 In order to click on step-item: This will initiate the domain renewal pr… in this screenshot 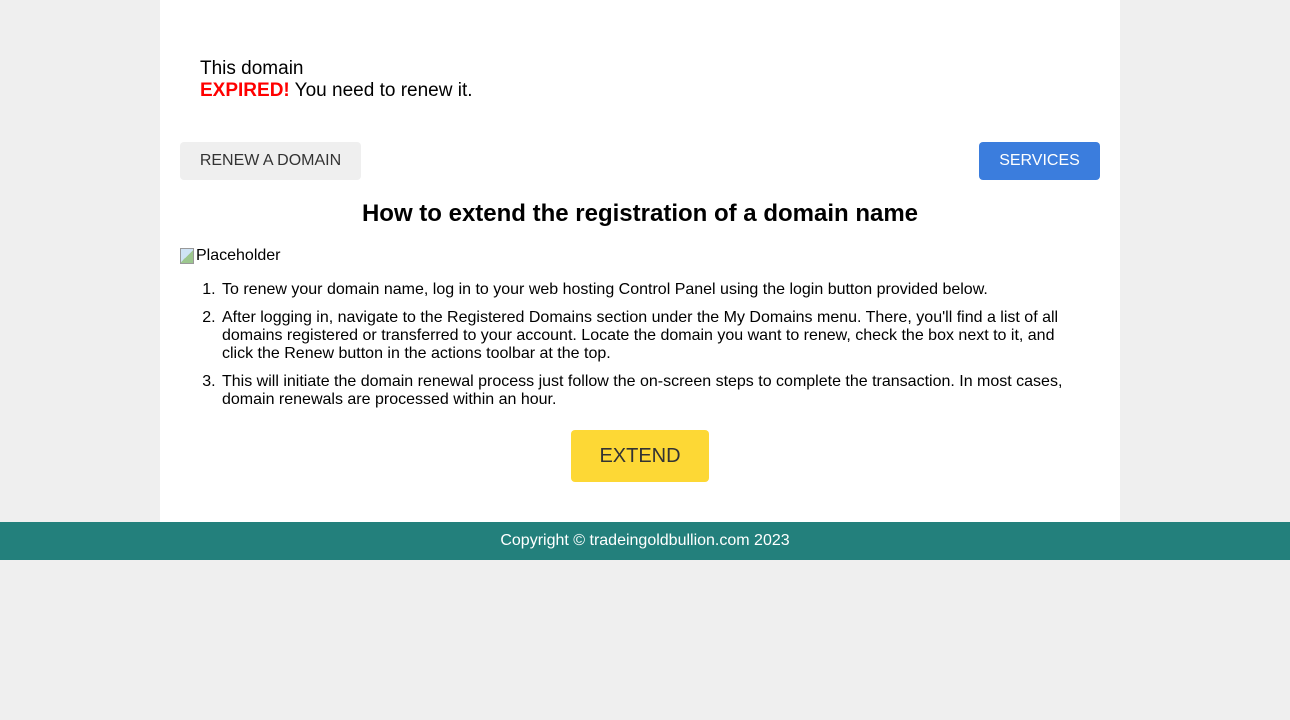, I will do `click(650, 391)`.